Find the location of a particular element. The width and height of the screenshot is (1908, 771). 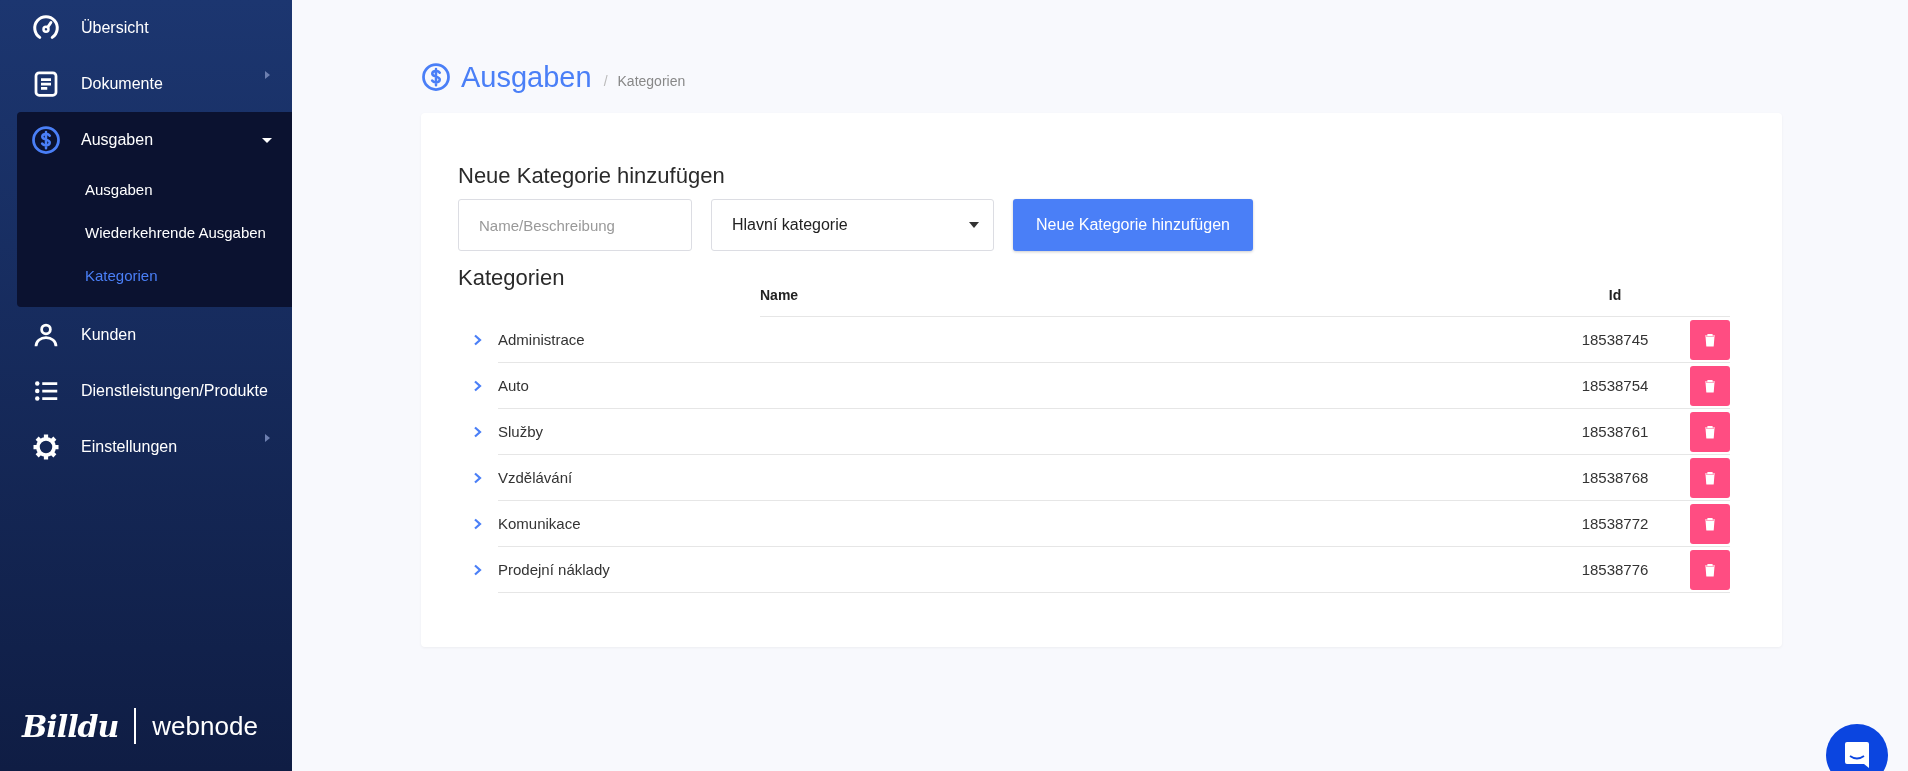

sidebar-item: Übersicht is located at coordinates (146, 28).